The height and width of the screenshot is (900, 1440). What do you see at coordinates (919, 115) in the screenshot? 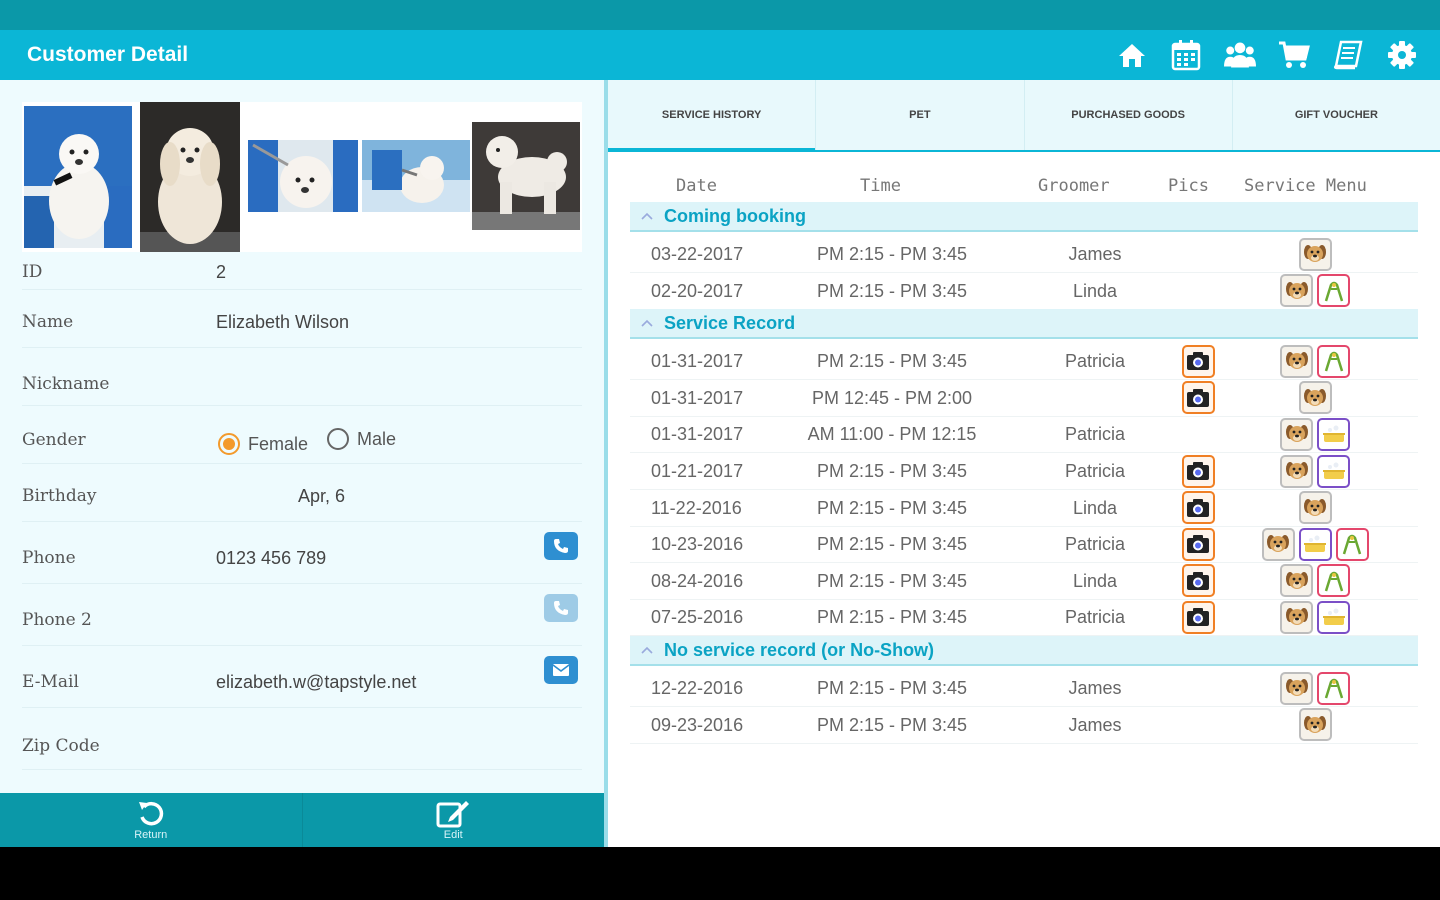
I see `tab-pet: PET` at bounding box center [919, 115].